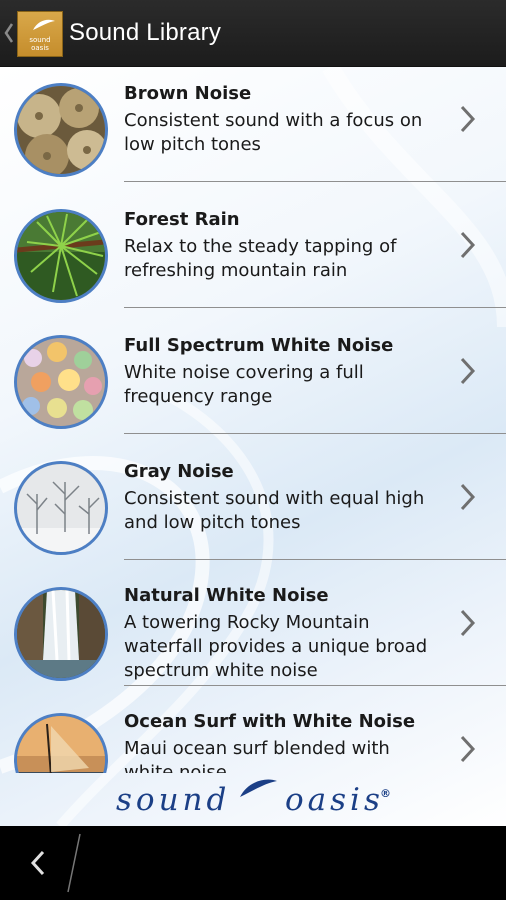 The image size is (506, 900). What do you see at coordinates (61, 130) in the screenshot?
I see `thumbnail-brown-noise` at bounding box center [61, 130].